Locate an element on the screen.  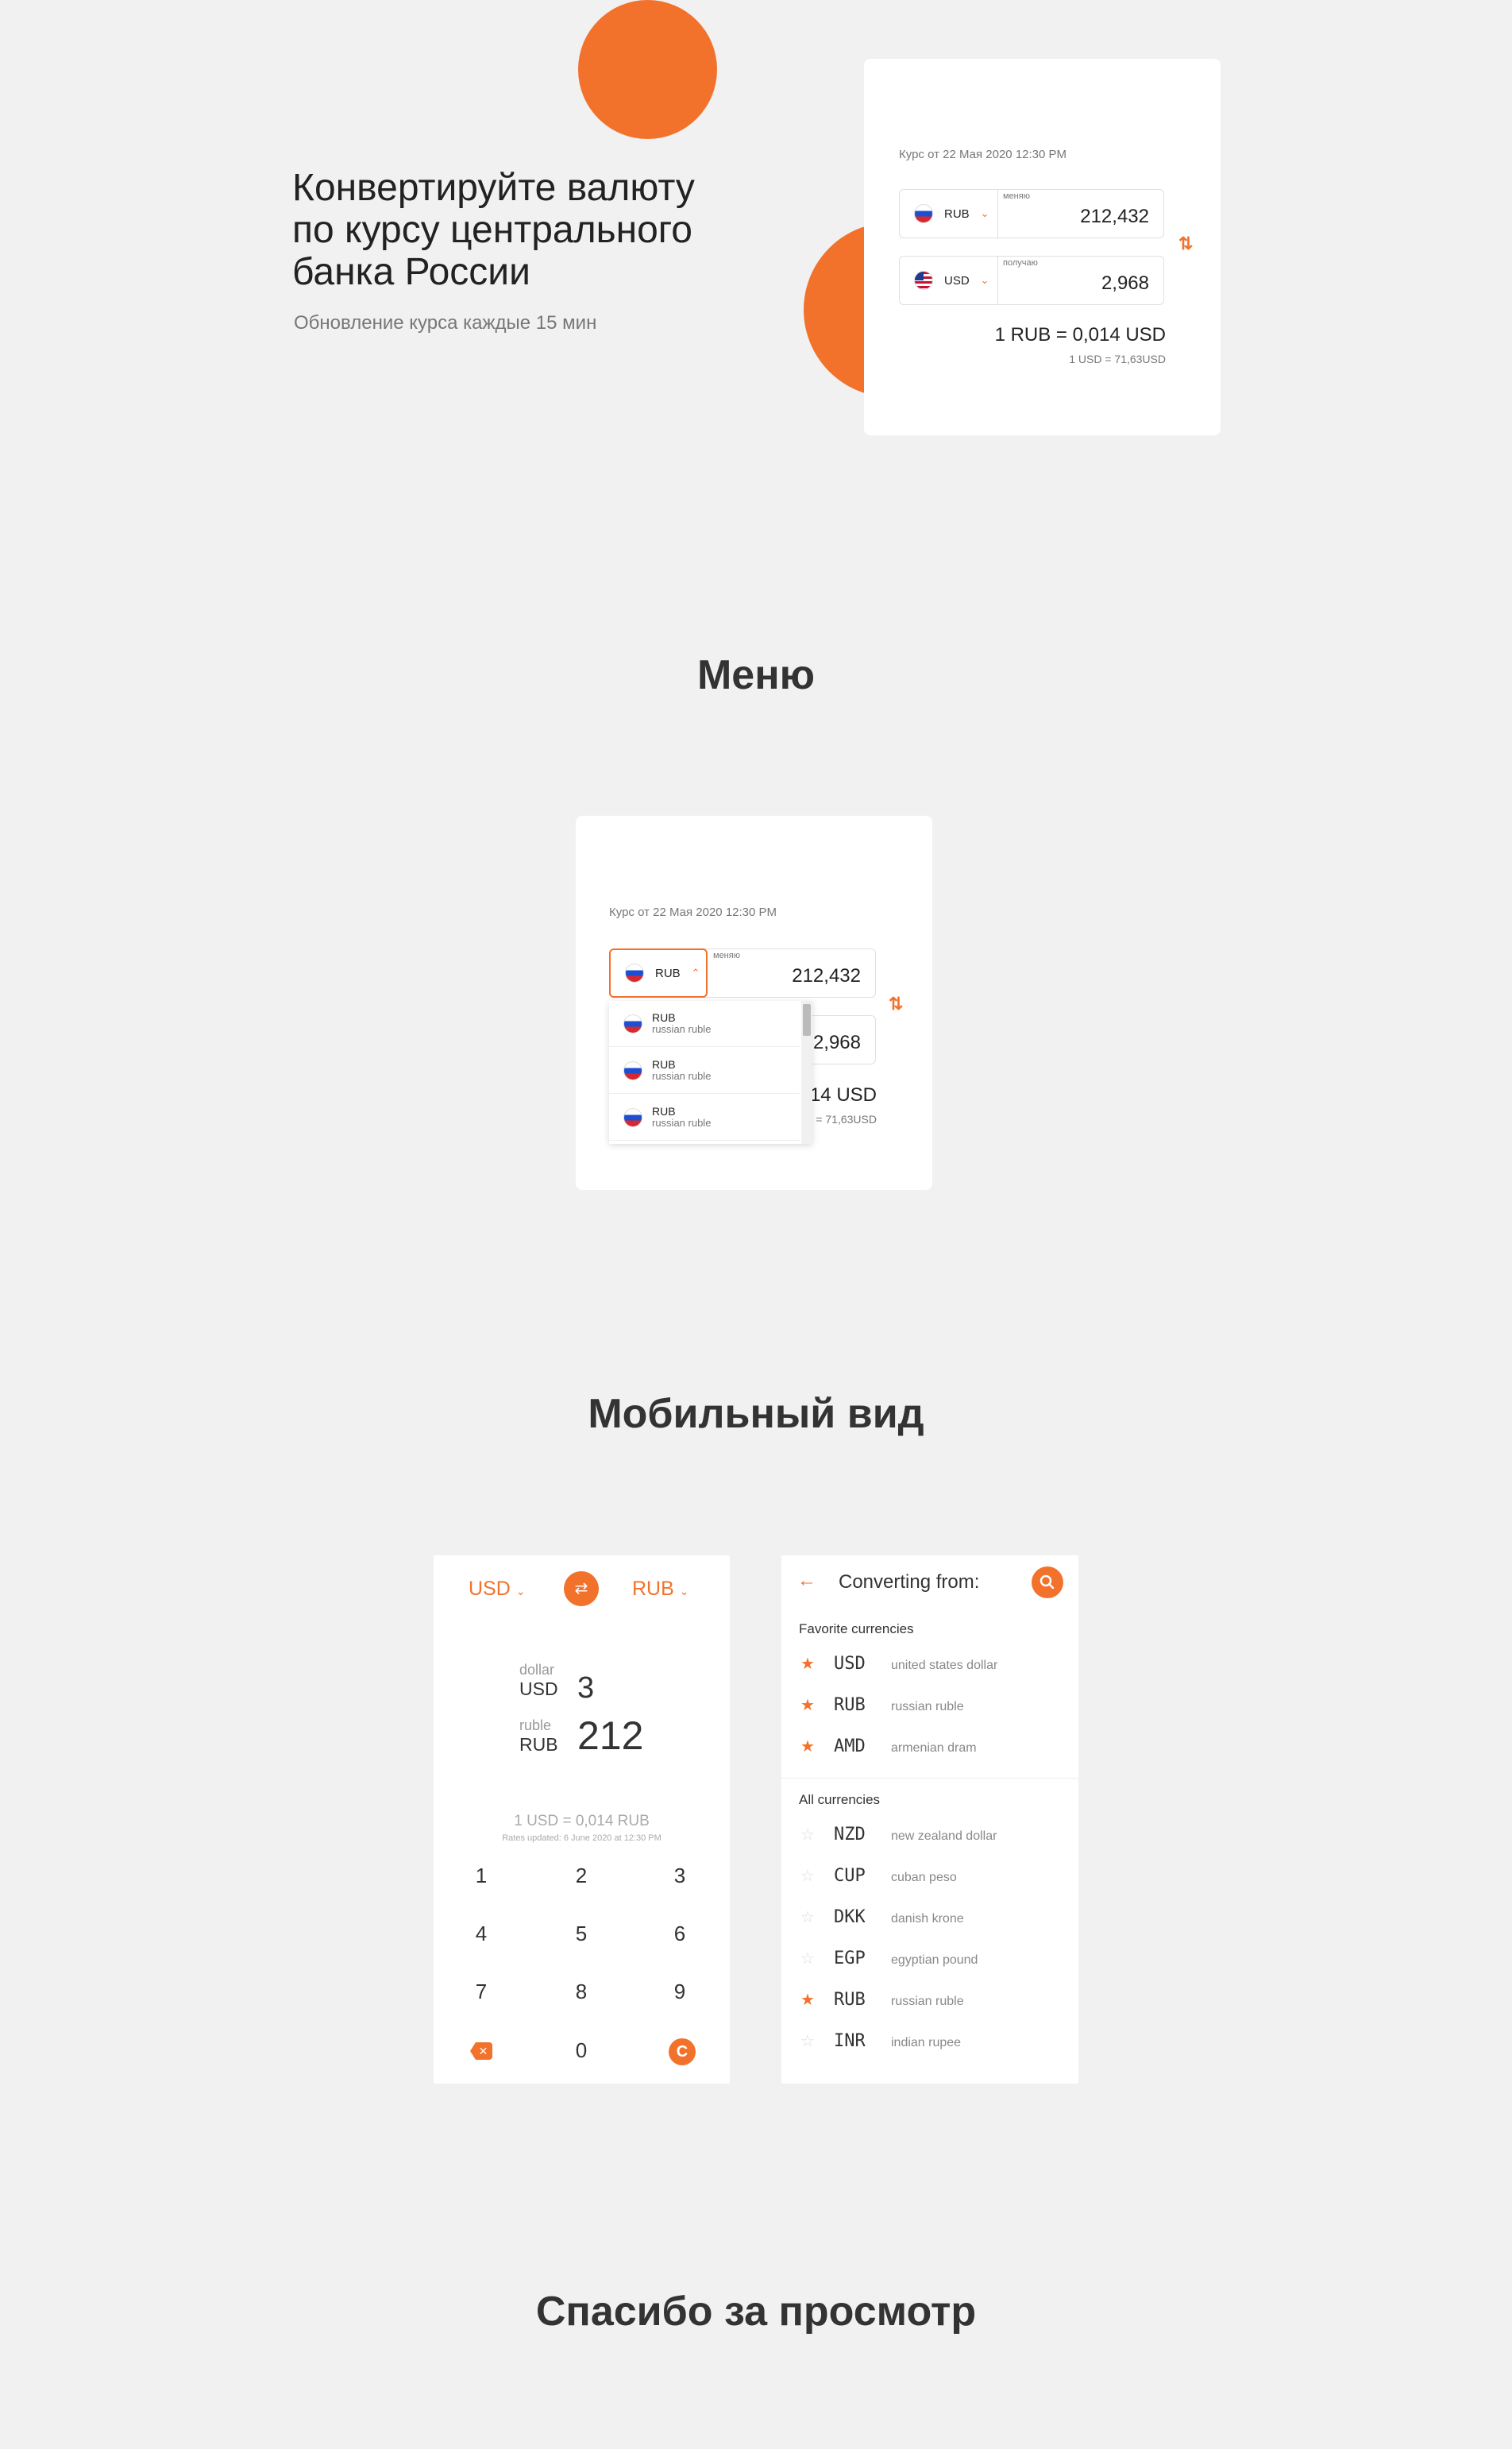
currency-name: new zealand dollar is located at coordinates (944, 1836).